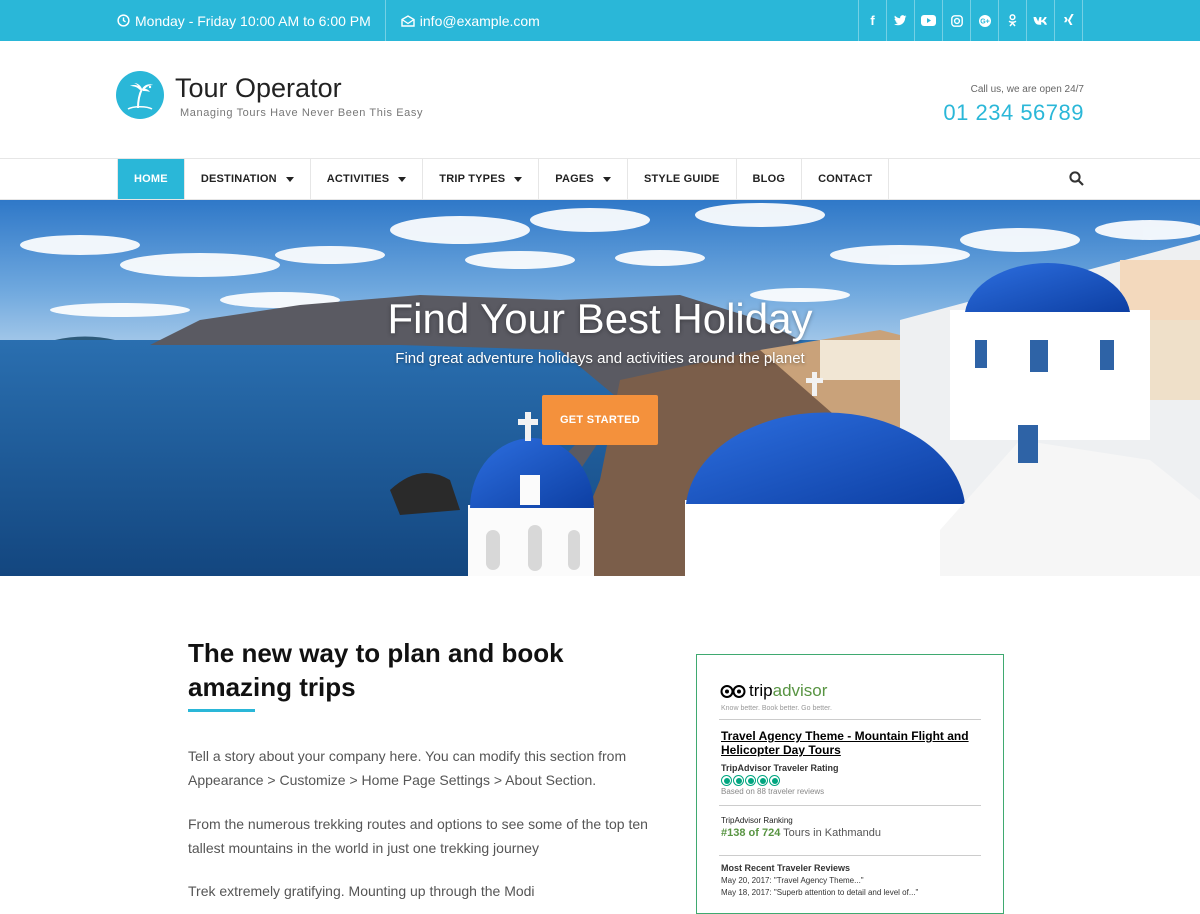 The image size is (1200, 914). Describe the element at coordinates (258, 88) in the screenshot. I see `site-title: Tour Operator` at that location.